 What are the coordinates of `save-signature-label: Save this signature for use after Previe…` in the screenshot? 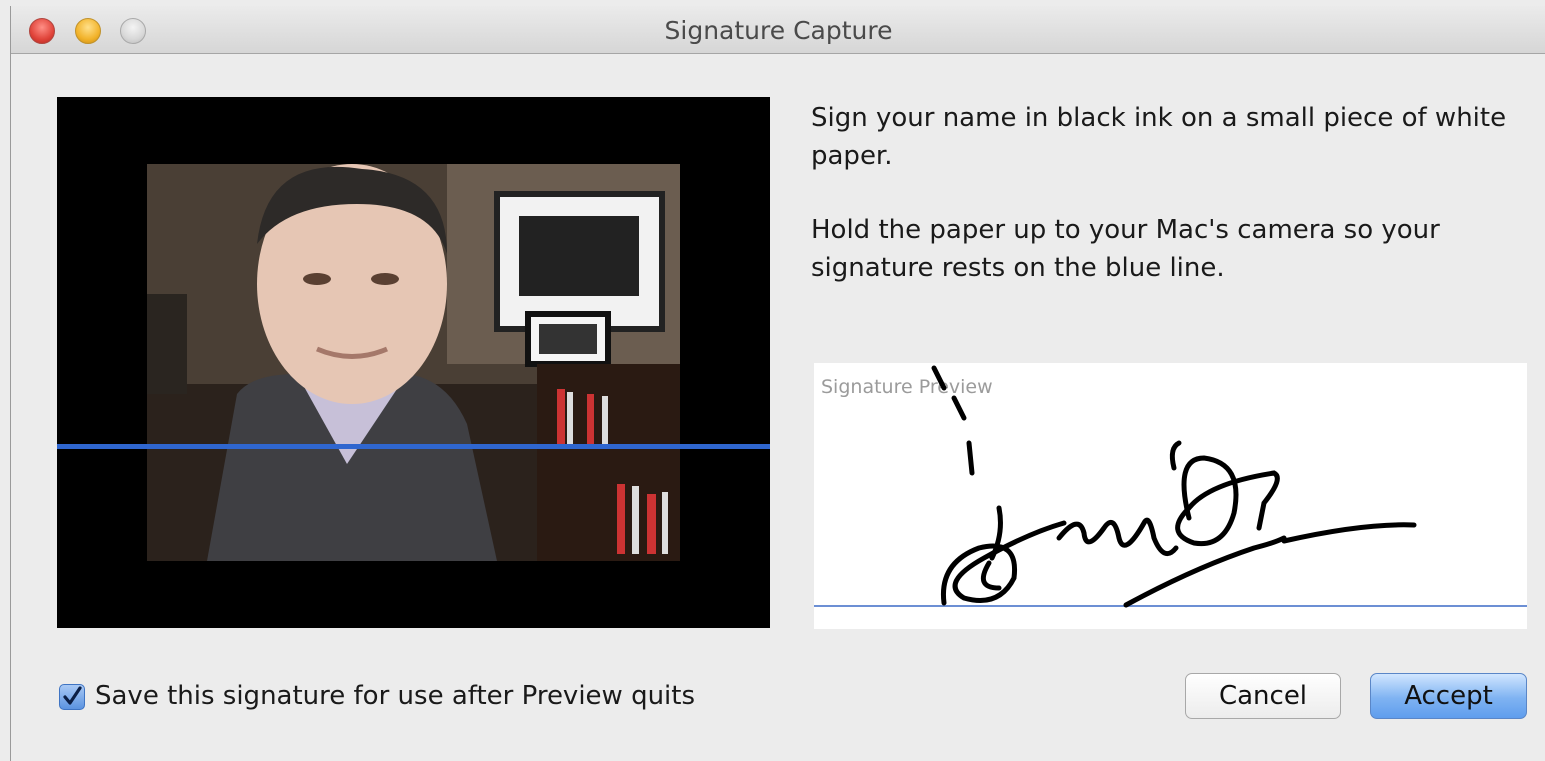 It's located at (395, 696).